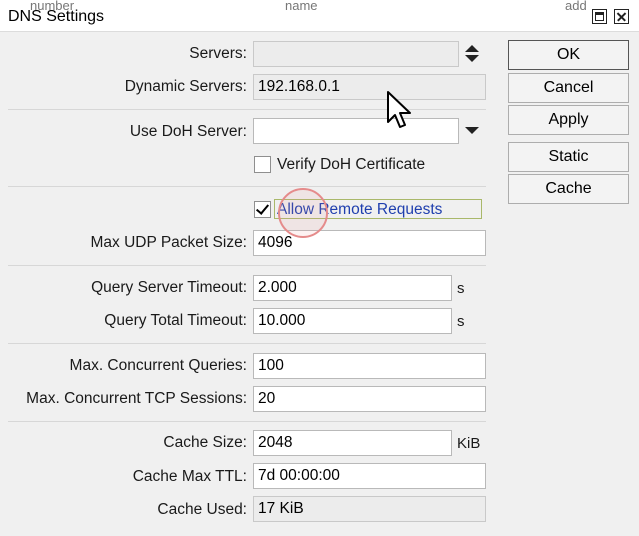  Describe the element at coordinates (369, 476) in the screenshot. I see `cache-max-ttl-input: 7d 00:00:00` at that location.